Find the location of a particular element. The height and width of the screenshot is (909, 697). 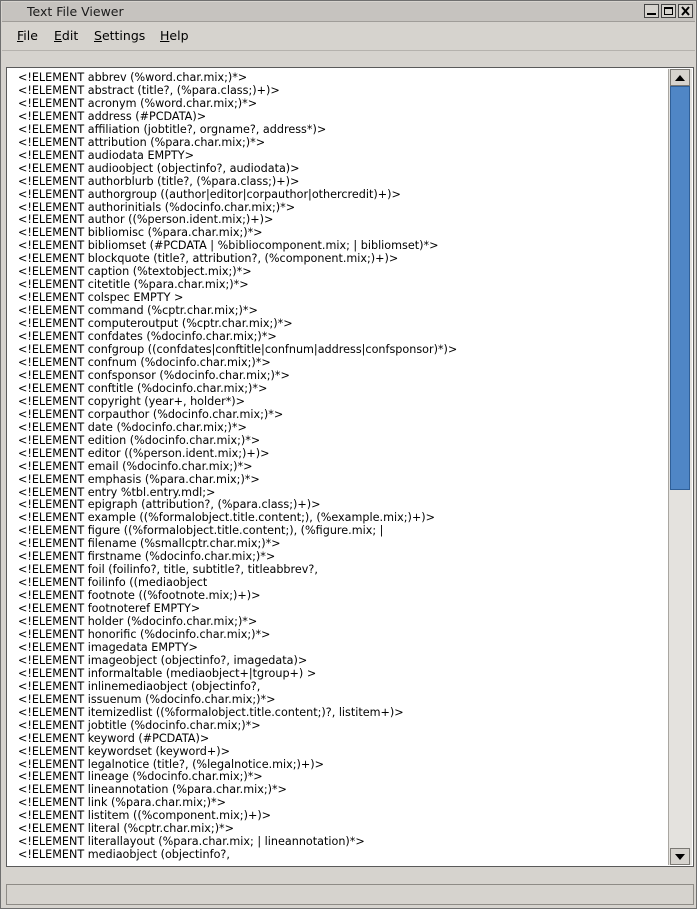

menu-edit: Edit is located at coordinates (66, 35).